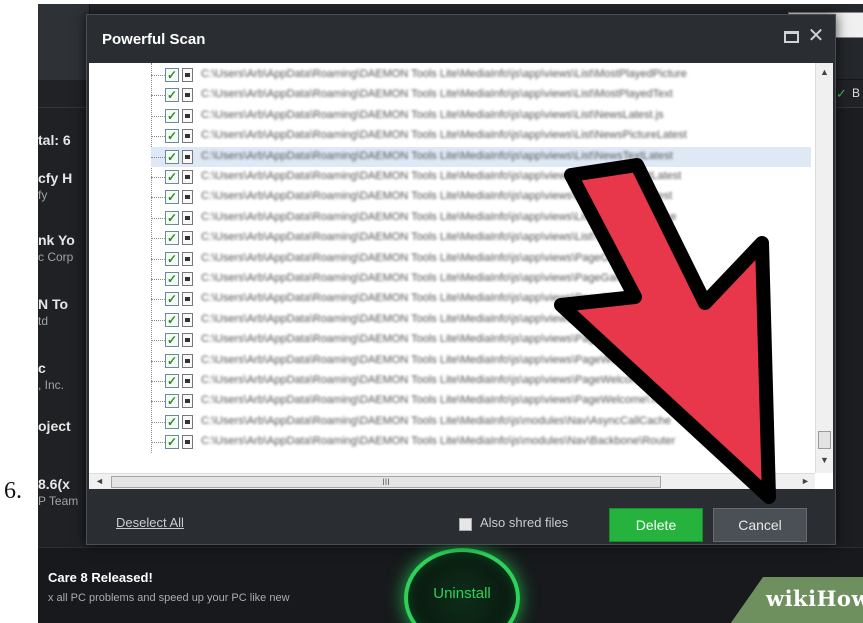  I want to click on check-icon: ✓, so click(841, 93).